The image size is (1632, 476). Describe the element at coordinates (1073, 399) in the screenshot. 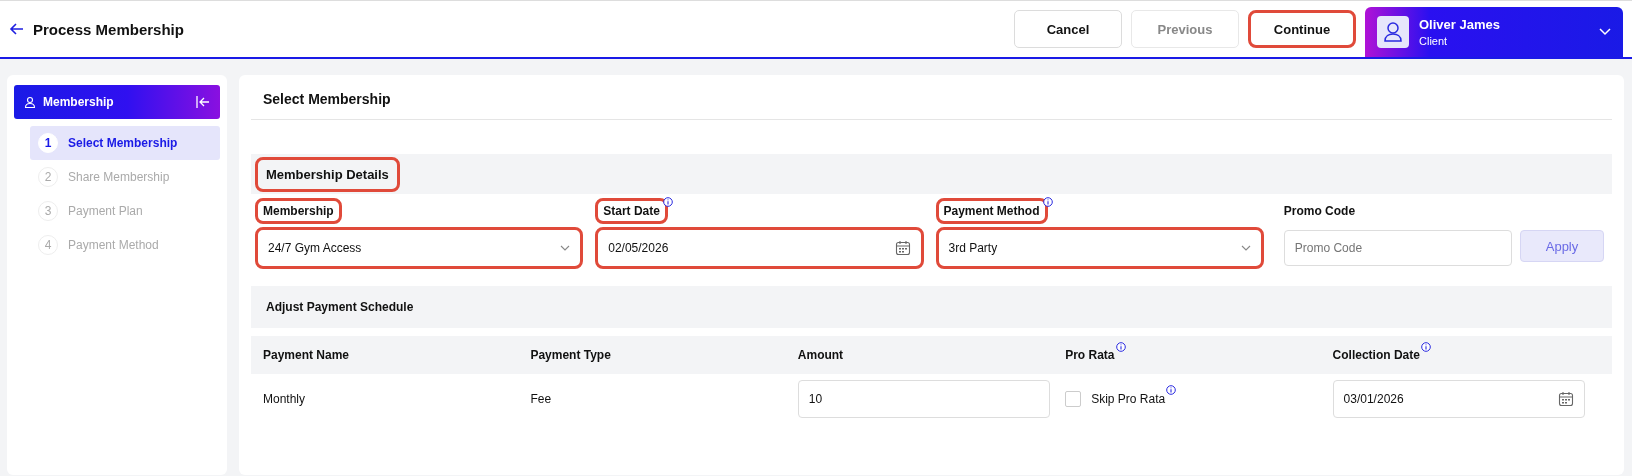

I see `checkbox` at that location.